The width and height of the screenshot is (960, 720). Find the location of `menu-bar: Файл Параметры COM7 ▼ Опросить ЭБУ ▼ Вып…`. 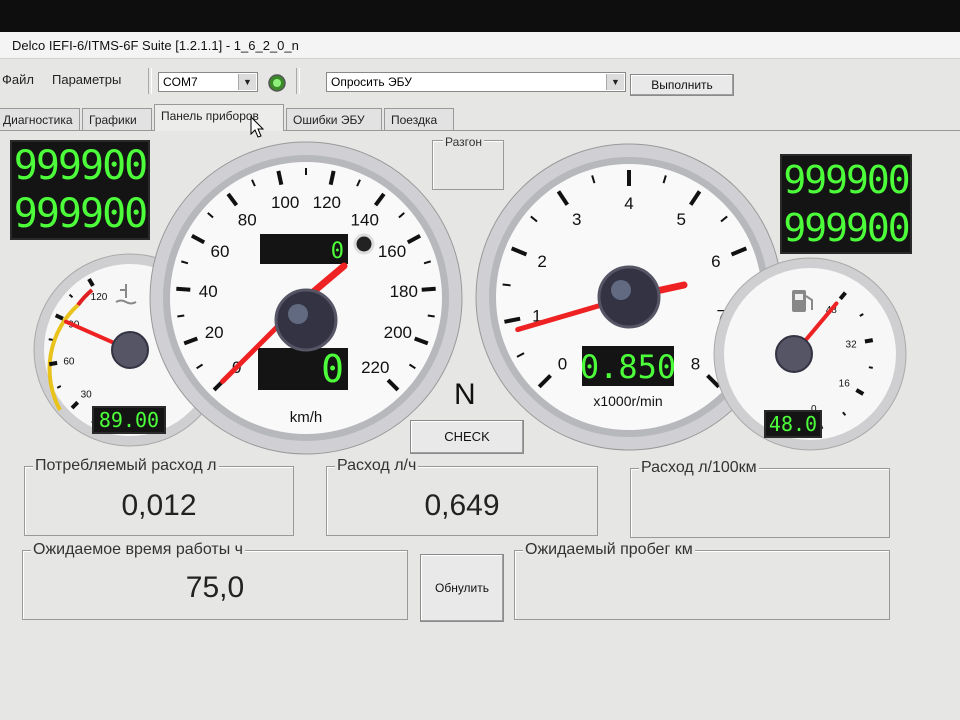

menu-bar: Файл Параметры COM7 ▼ Опросить ЭБУ ▼ Вып… is located at coordinates (480, 79).